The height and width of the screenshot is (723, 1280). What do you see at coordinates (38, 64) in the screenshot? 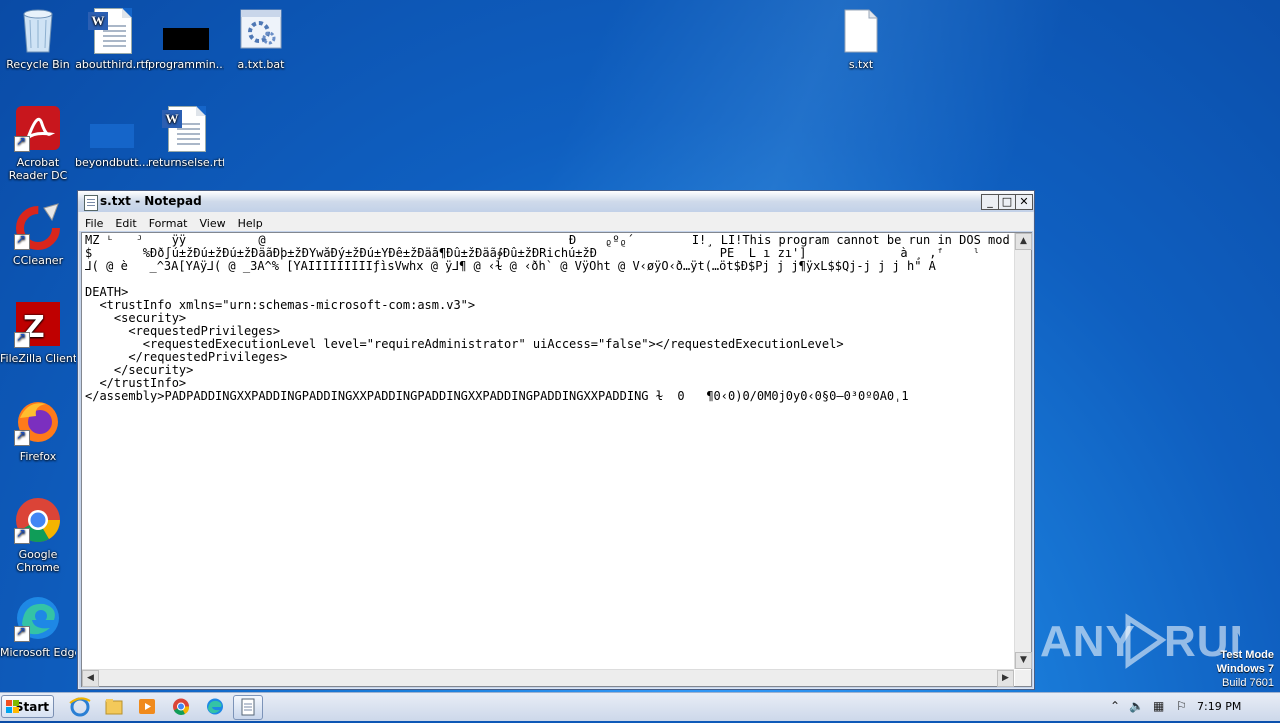
I see `desktop-icon-label: Recycle Bin` at bounding box center [38, 64].